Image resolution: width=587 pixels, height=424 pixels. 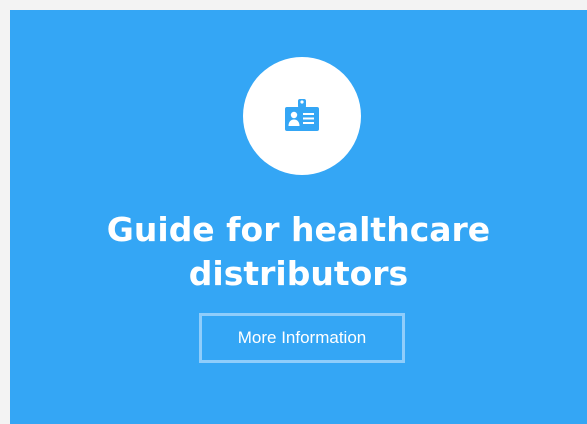 I want to click on icon-circle, so click(x=302, y=116).